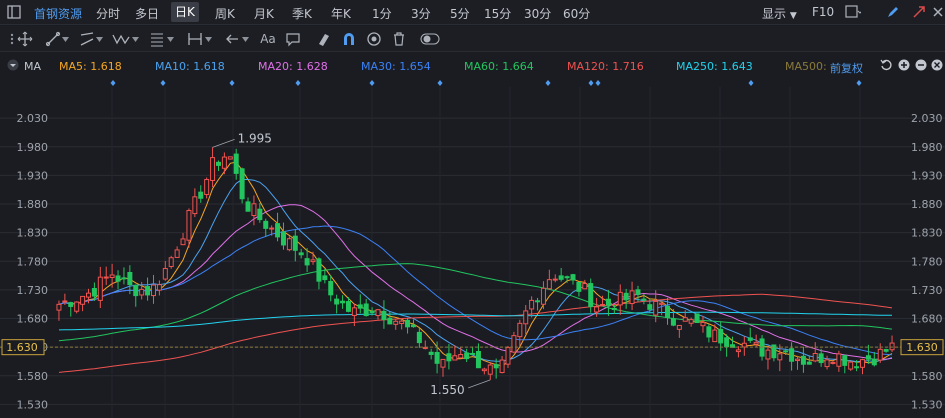 The width and height of the screenshot is (945, 418). Describe the element at coordinates (99, 39) in the screenshot. I see `channel-dropdown-icon` at that location.